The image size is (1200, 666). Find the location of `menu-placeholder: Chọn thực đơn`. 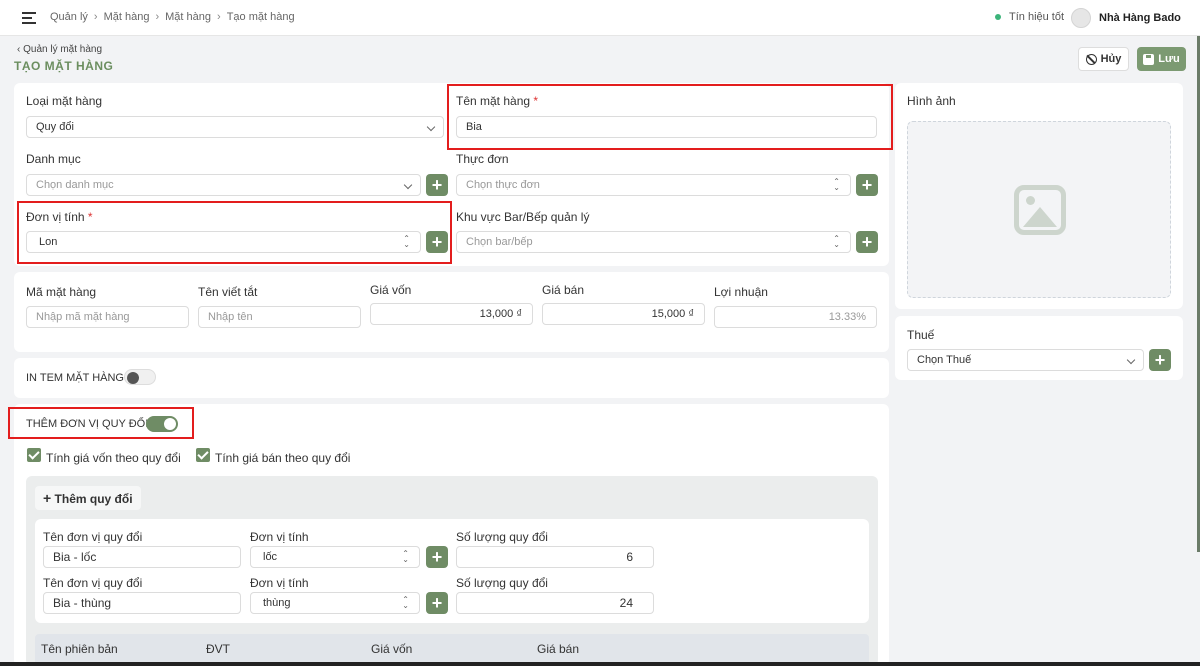

menu-placeholder: Chọn thực đơn is located at coordinates (503, 185).